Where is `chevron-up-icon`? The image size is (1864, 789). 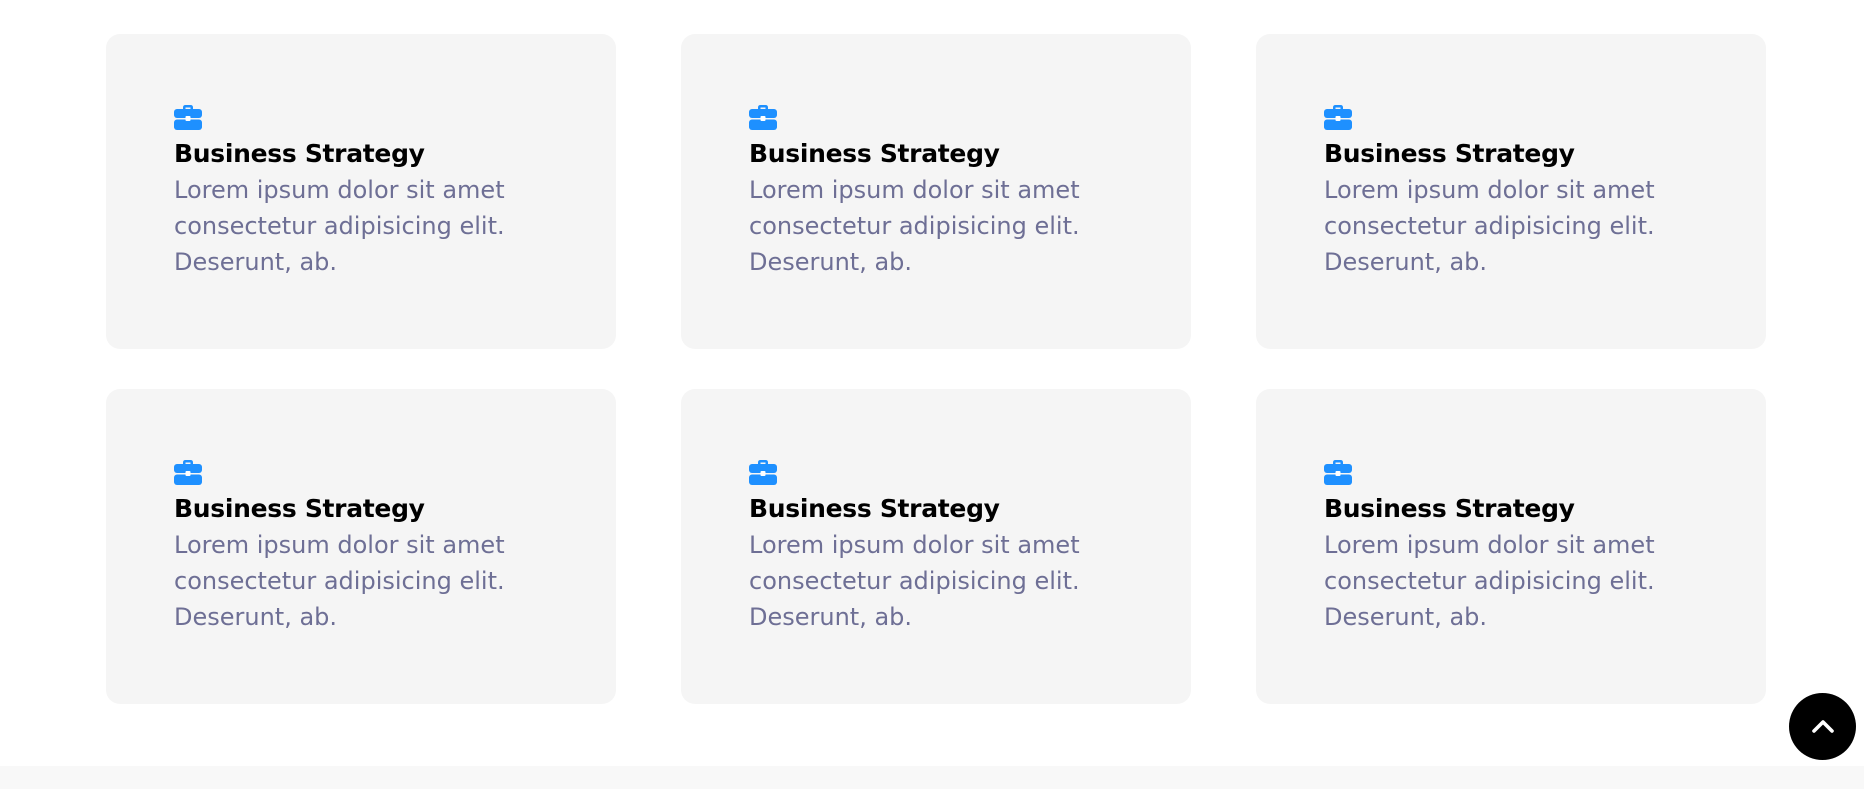 chevron-up-icon is located at coordinates (1823, 727).